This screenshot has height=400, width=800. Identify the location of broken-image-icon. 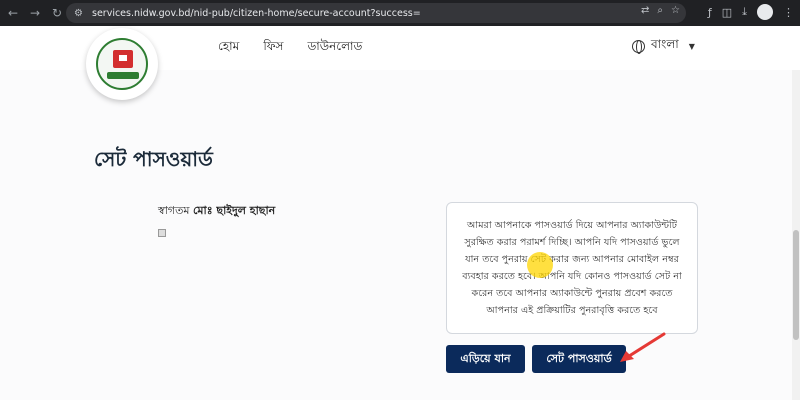
(162, 233).